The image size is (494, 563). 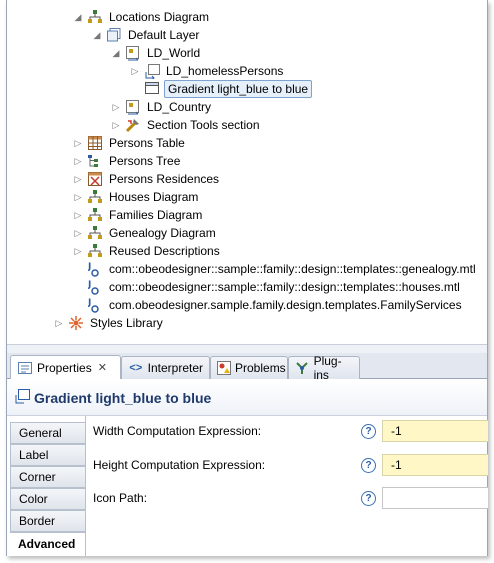 What do you see at coordinates (47, 455) in the screenshot?
I see `sidetab-label: Label` at bounding box center [47, 455].